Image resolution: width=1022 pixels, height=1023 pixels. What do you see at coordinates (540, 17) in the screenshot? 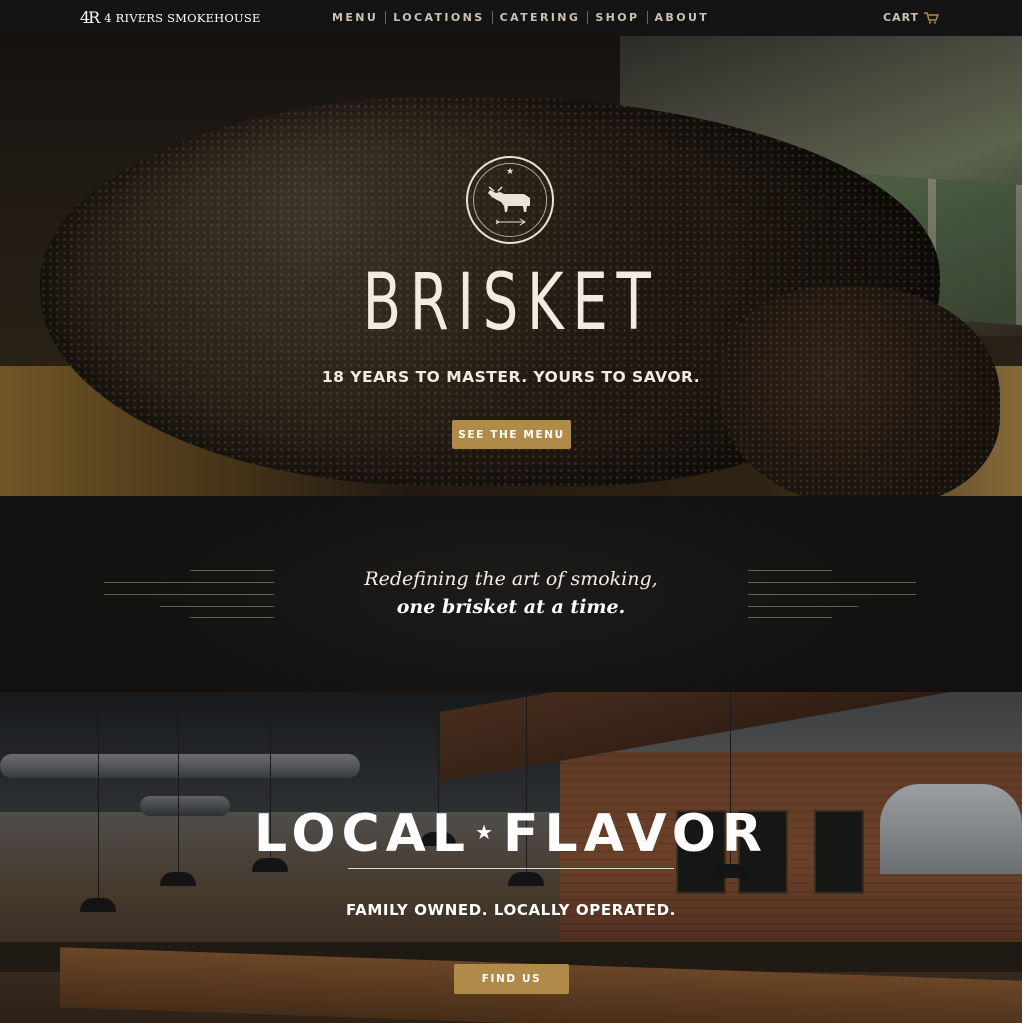
I see `nav-item-catering: CATERING` at bounding box center [540, 17].